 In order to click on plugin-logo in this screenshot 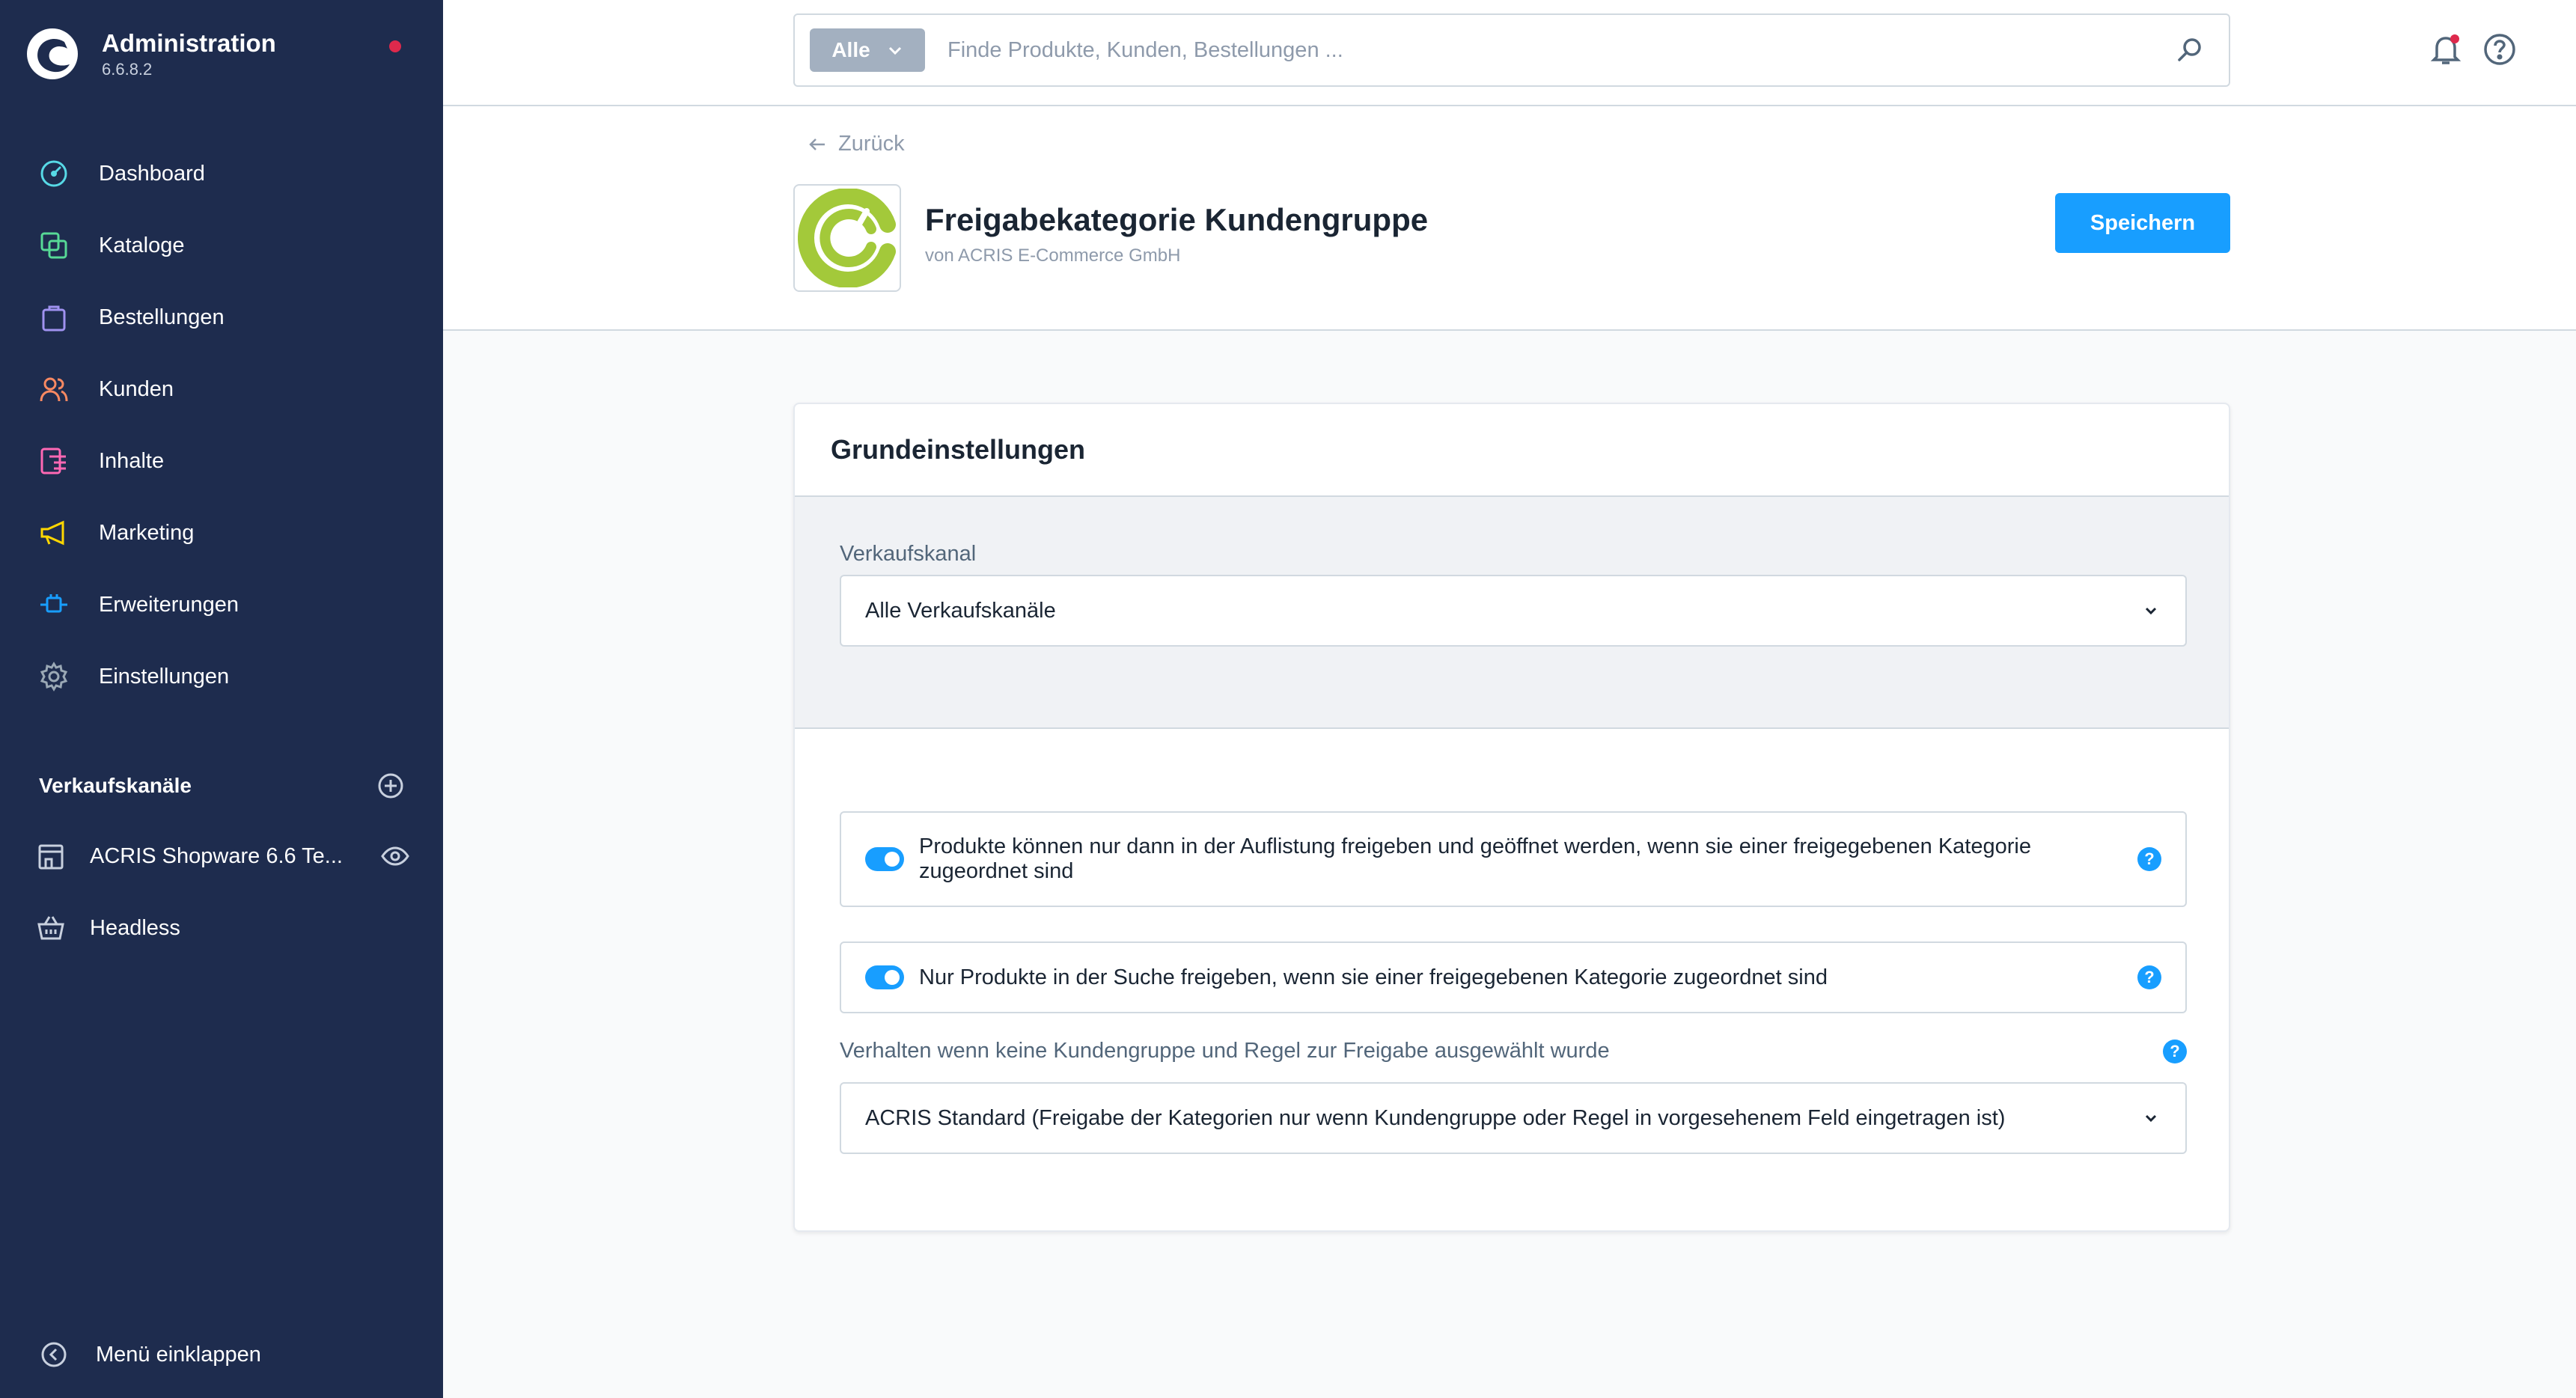, I will do `click(847, 238)`.